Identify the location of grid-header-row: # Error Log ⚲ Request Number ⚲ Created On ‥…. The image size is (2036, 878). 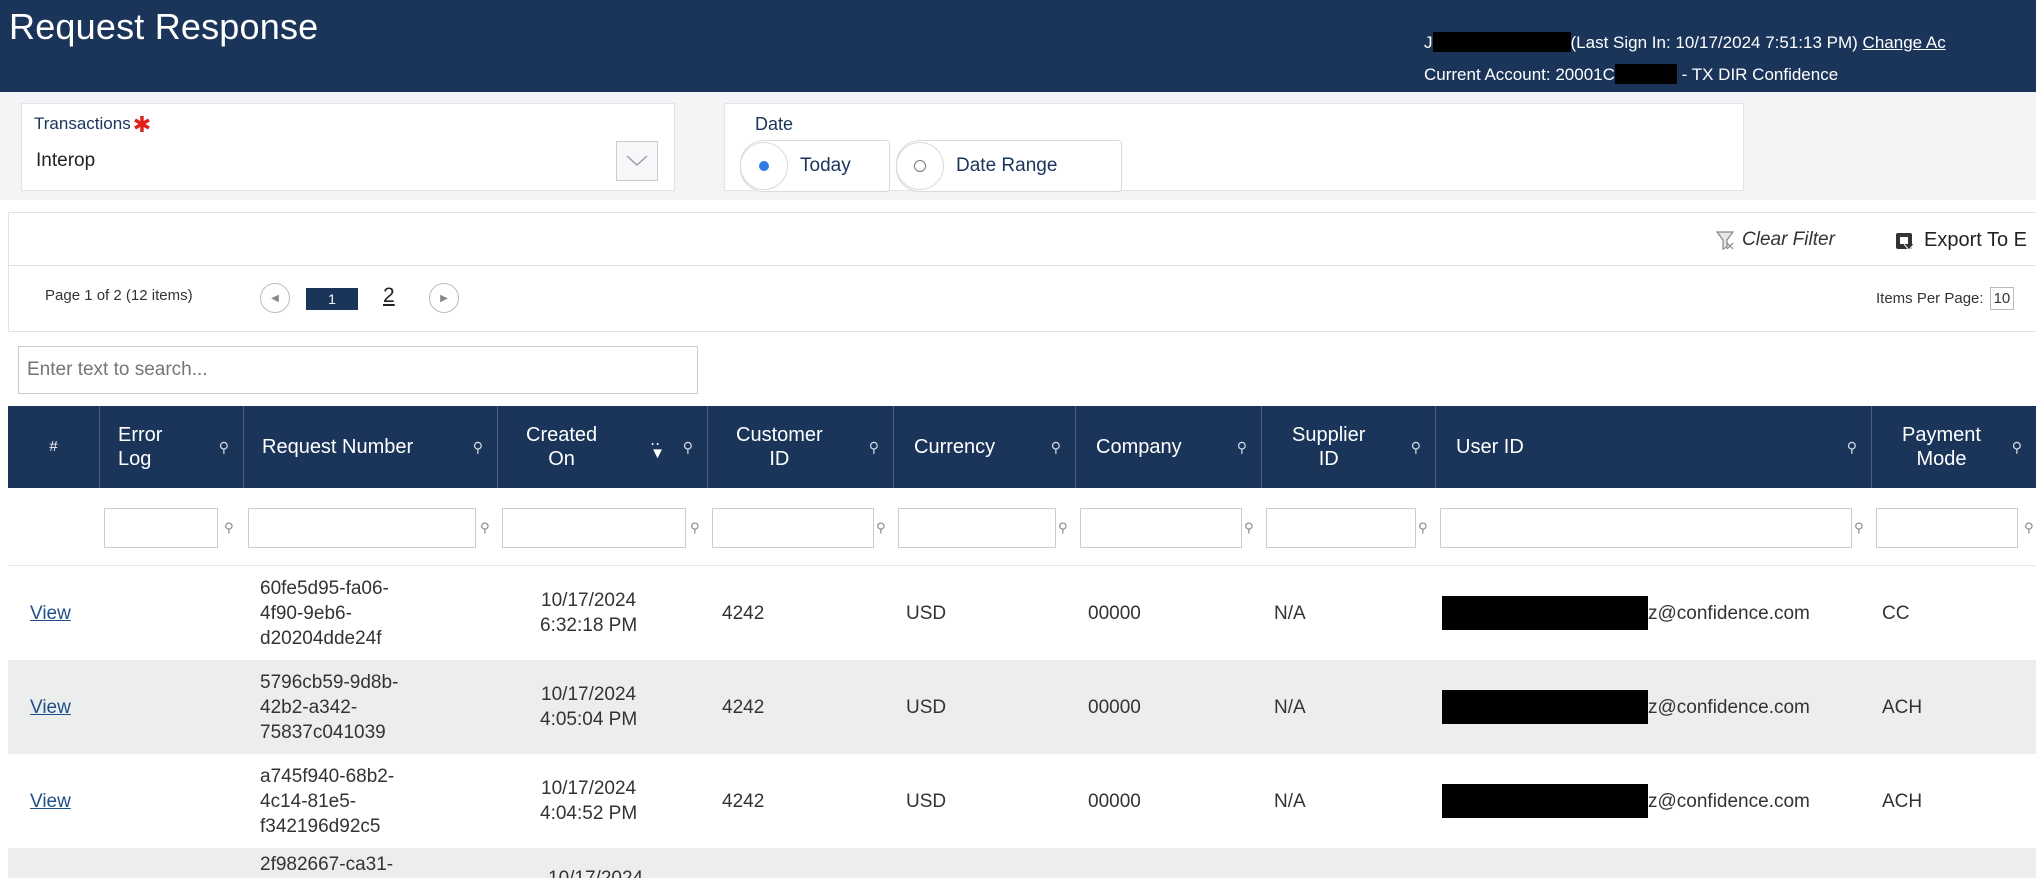
(1022, 447).